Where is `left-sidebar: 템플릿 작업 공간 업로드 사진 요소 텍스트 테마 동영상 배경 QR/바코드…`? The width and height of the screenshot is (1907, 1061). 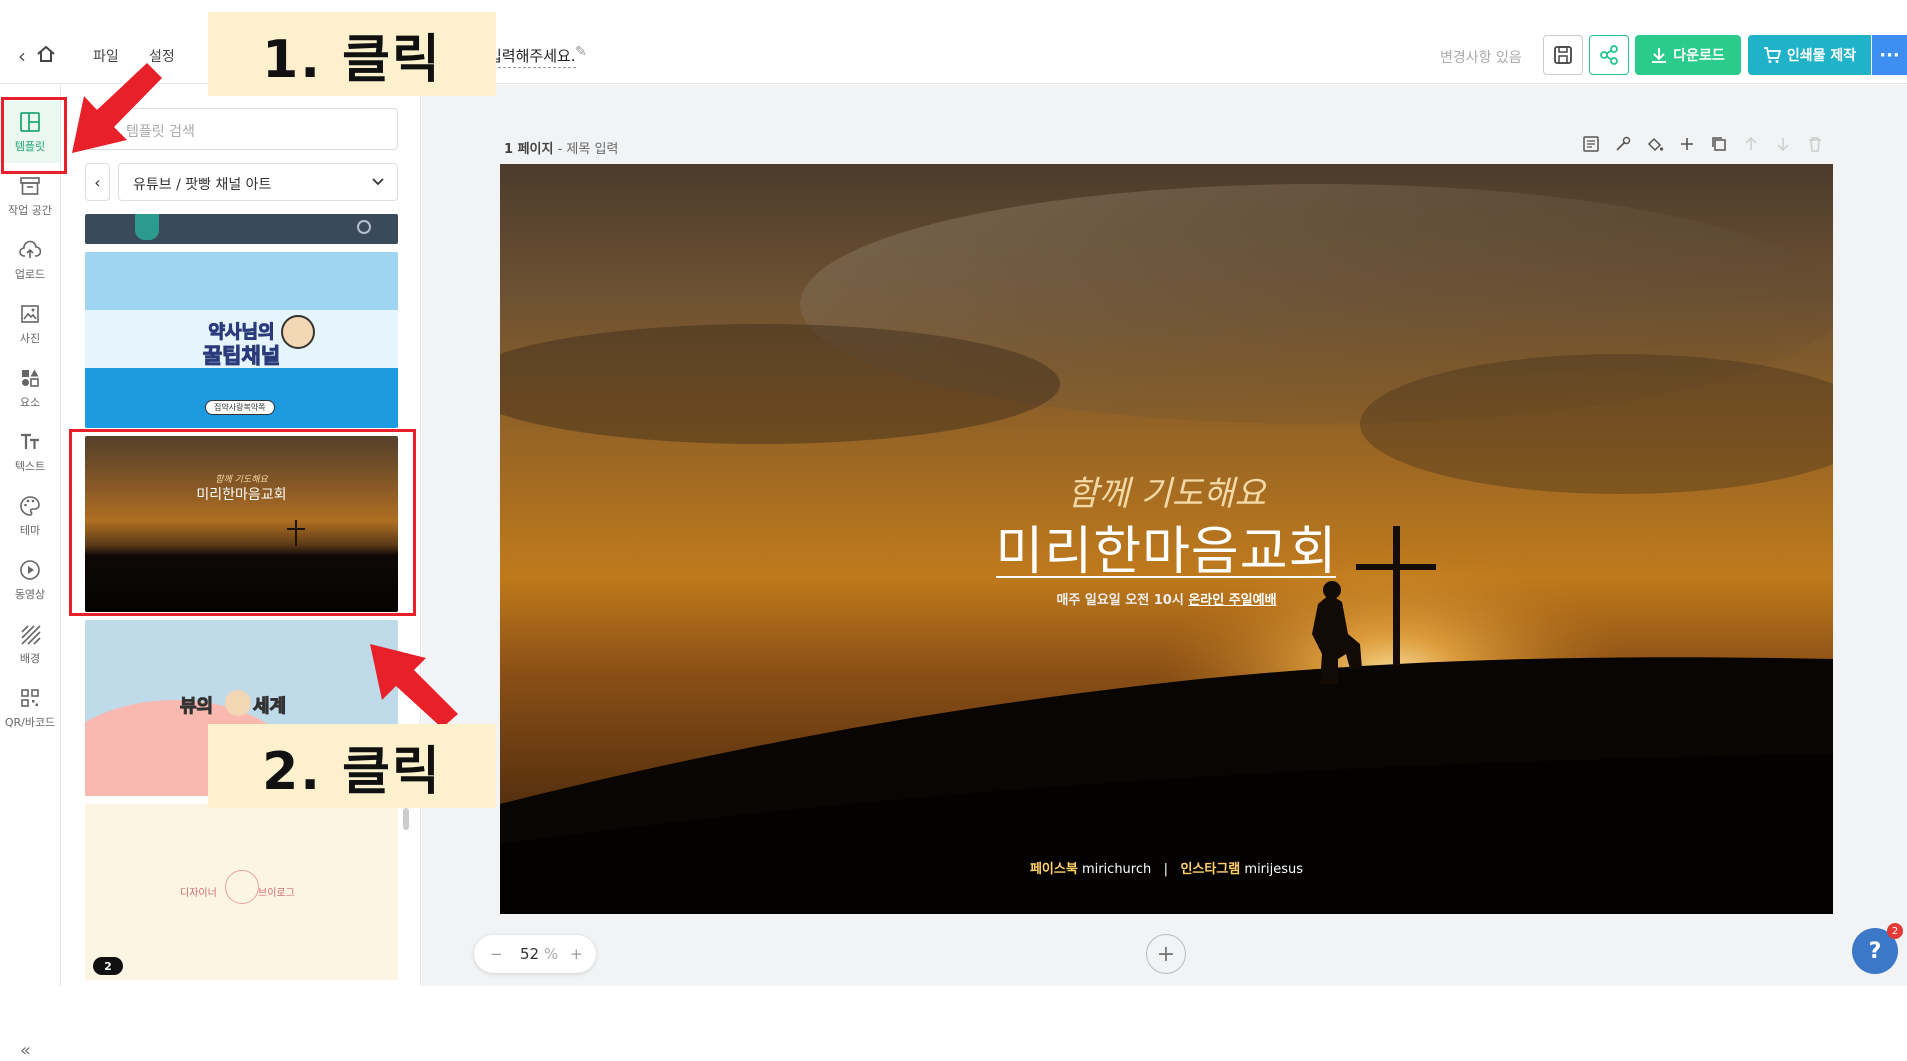
left-sidebar: 템플릿 작업 공간 업로드 사진 요소 텍스트 테마 동영상 배경 QR/바코드… is located at coordinates (30, 573).